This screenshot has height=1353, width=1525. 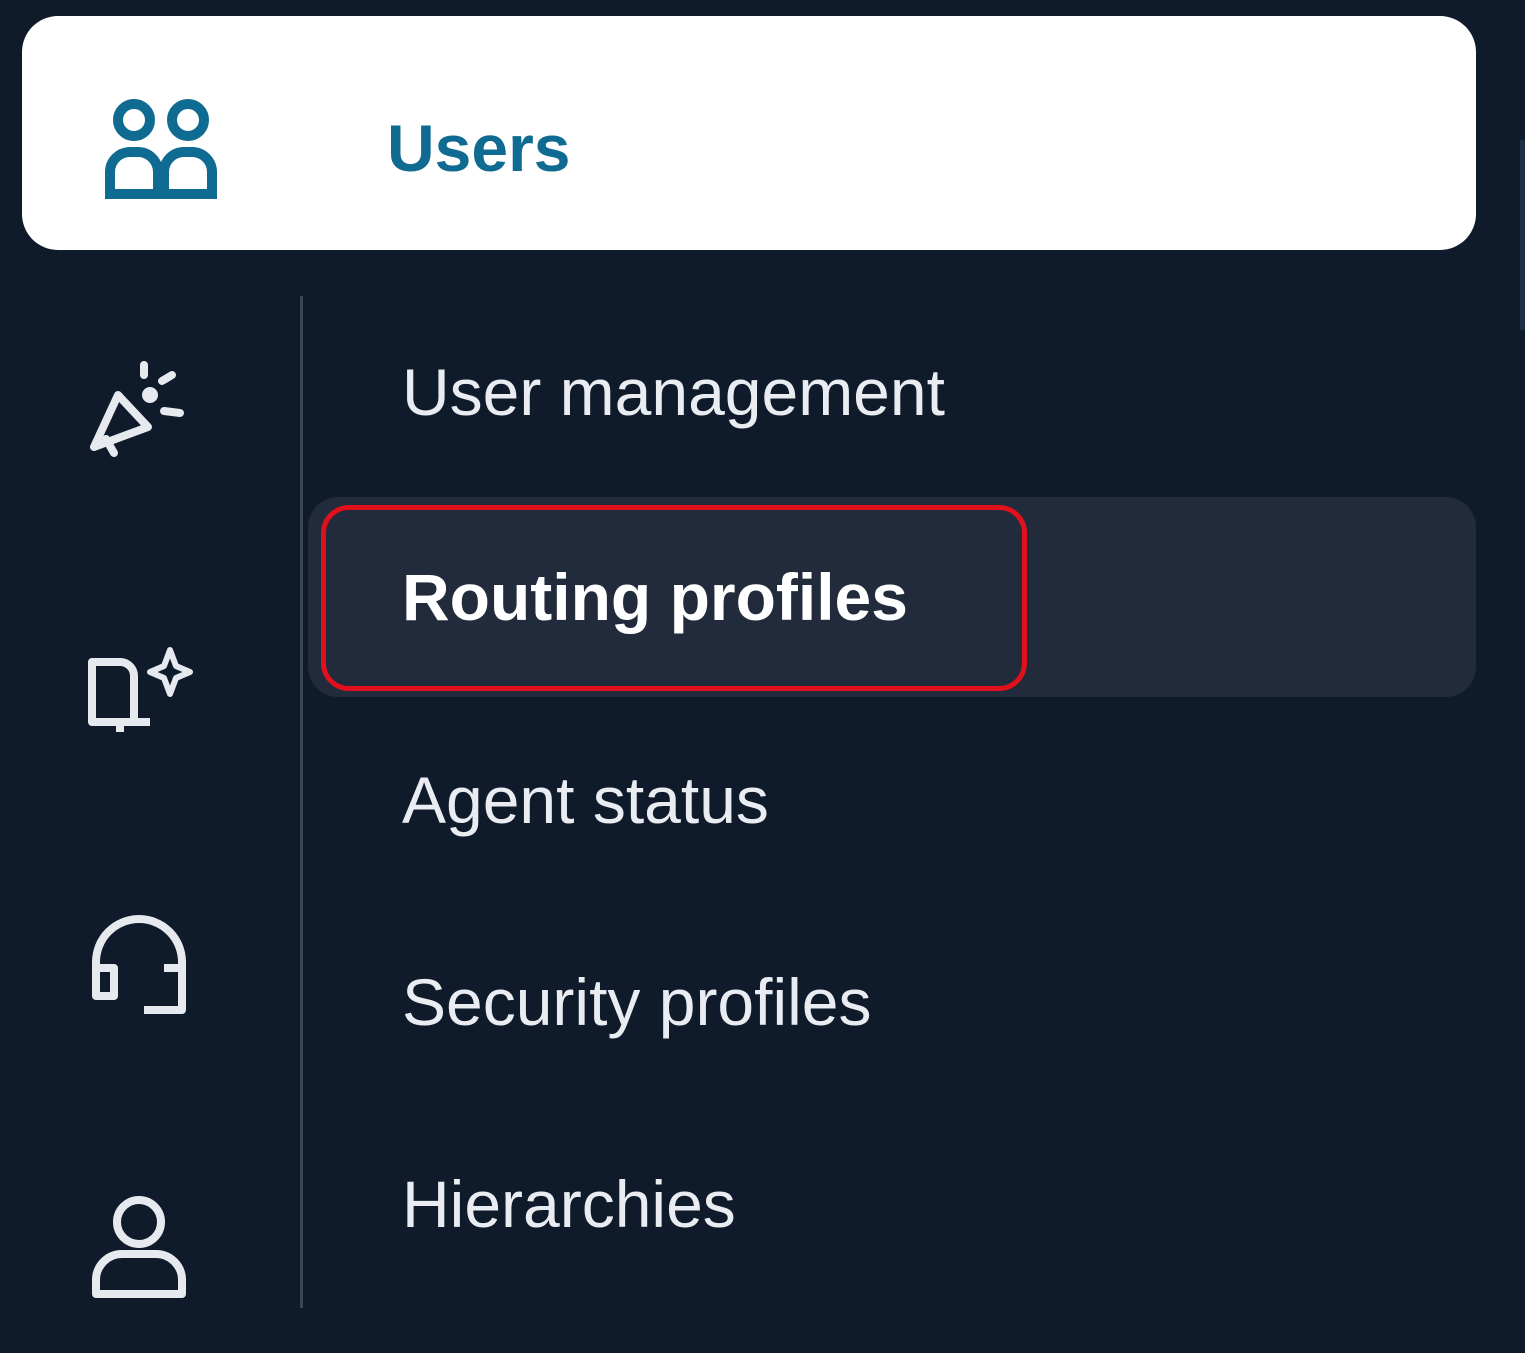 What do you see at coordinates (139, 965) in the screenshot?
I see `headset-icon` at bounding box center [139, 965].